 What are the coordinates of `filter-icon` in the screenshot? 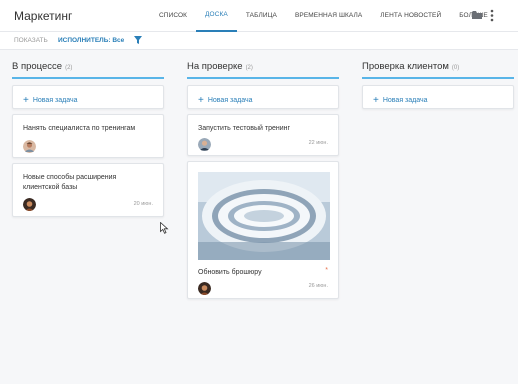 It's located at (138, 40).